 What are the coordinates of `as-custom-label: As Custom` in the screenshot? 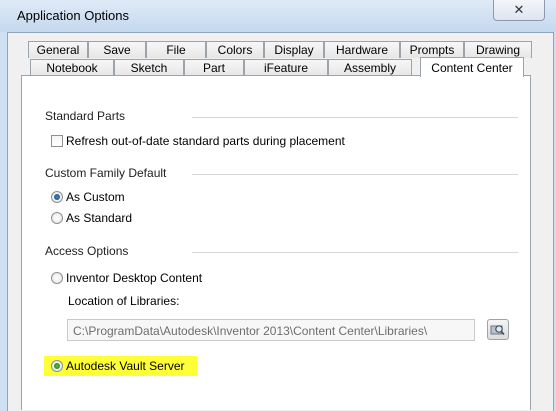 It's located at (95, 197).